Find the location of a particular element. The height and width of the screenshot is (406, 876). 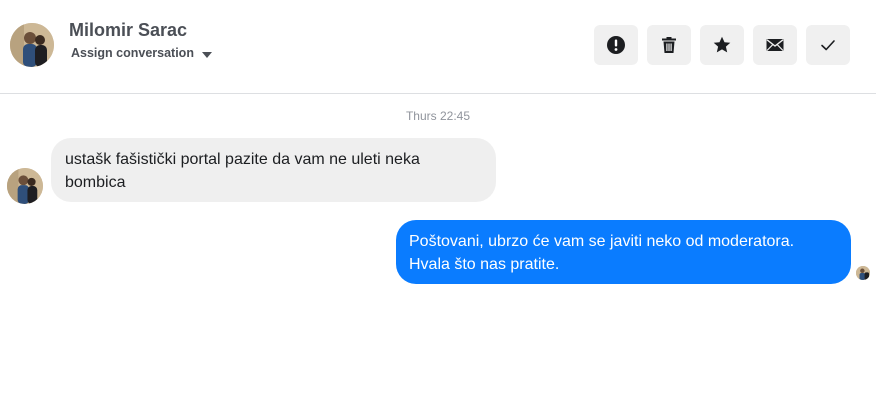

delete-button is located at coordinates (669, 45).